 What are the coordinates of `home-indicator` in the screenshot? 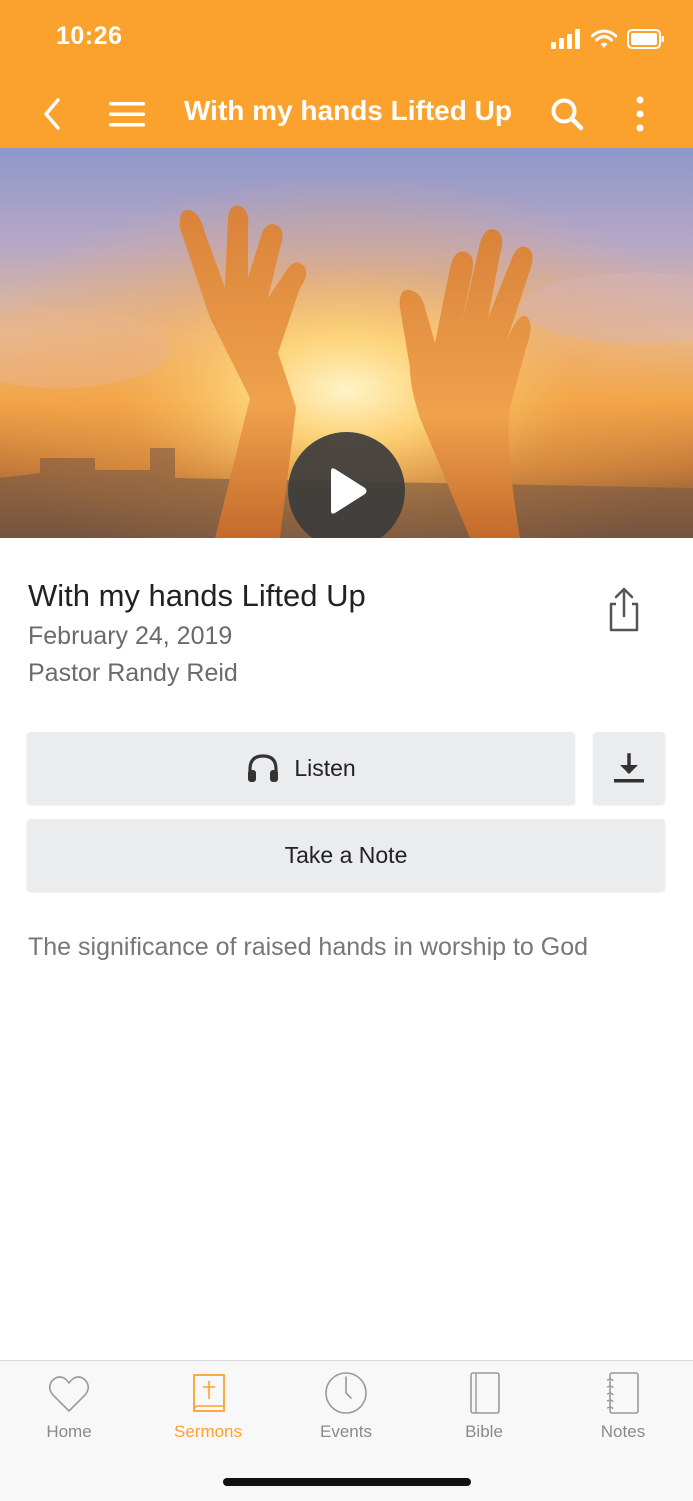 It's located at (347, 1482).